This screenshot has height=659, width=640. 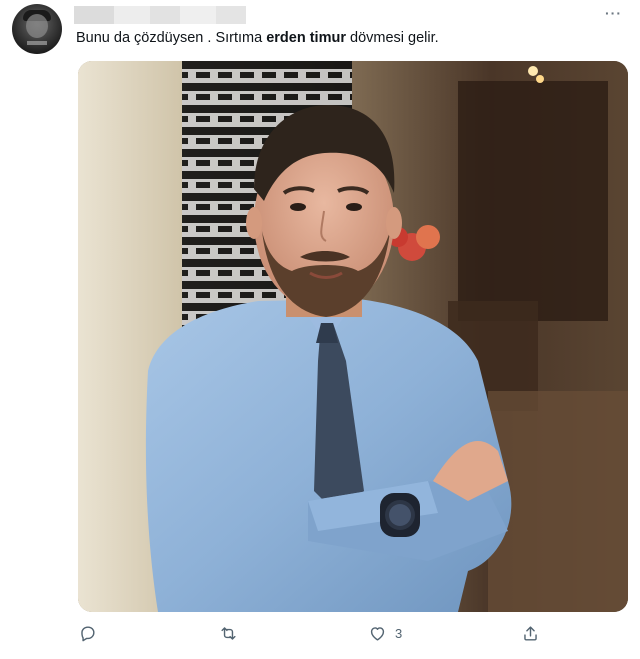 What do you see at coordinates (160, 15) in the screenshot?
I see `blurred-username` at bounding box center [160, 15].